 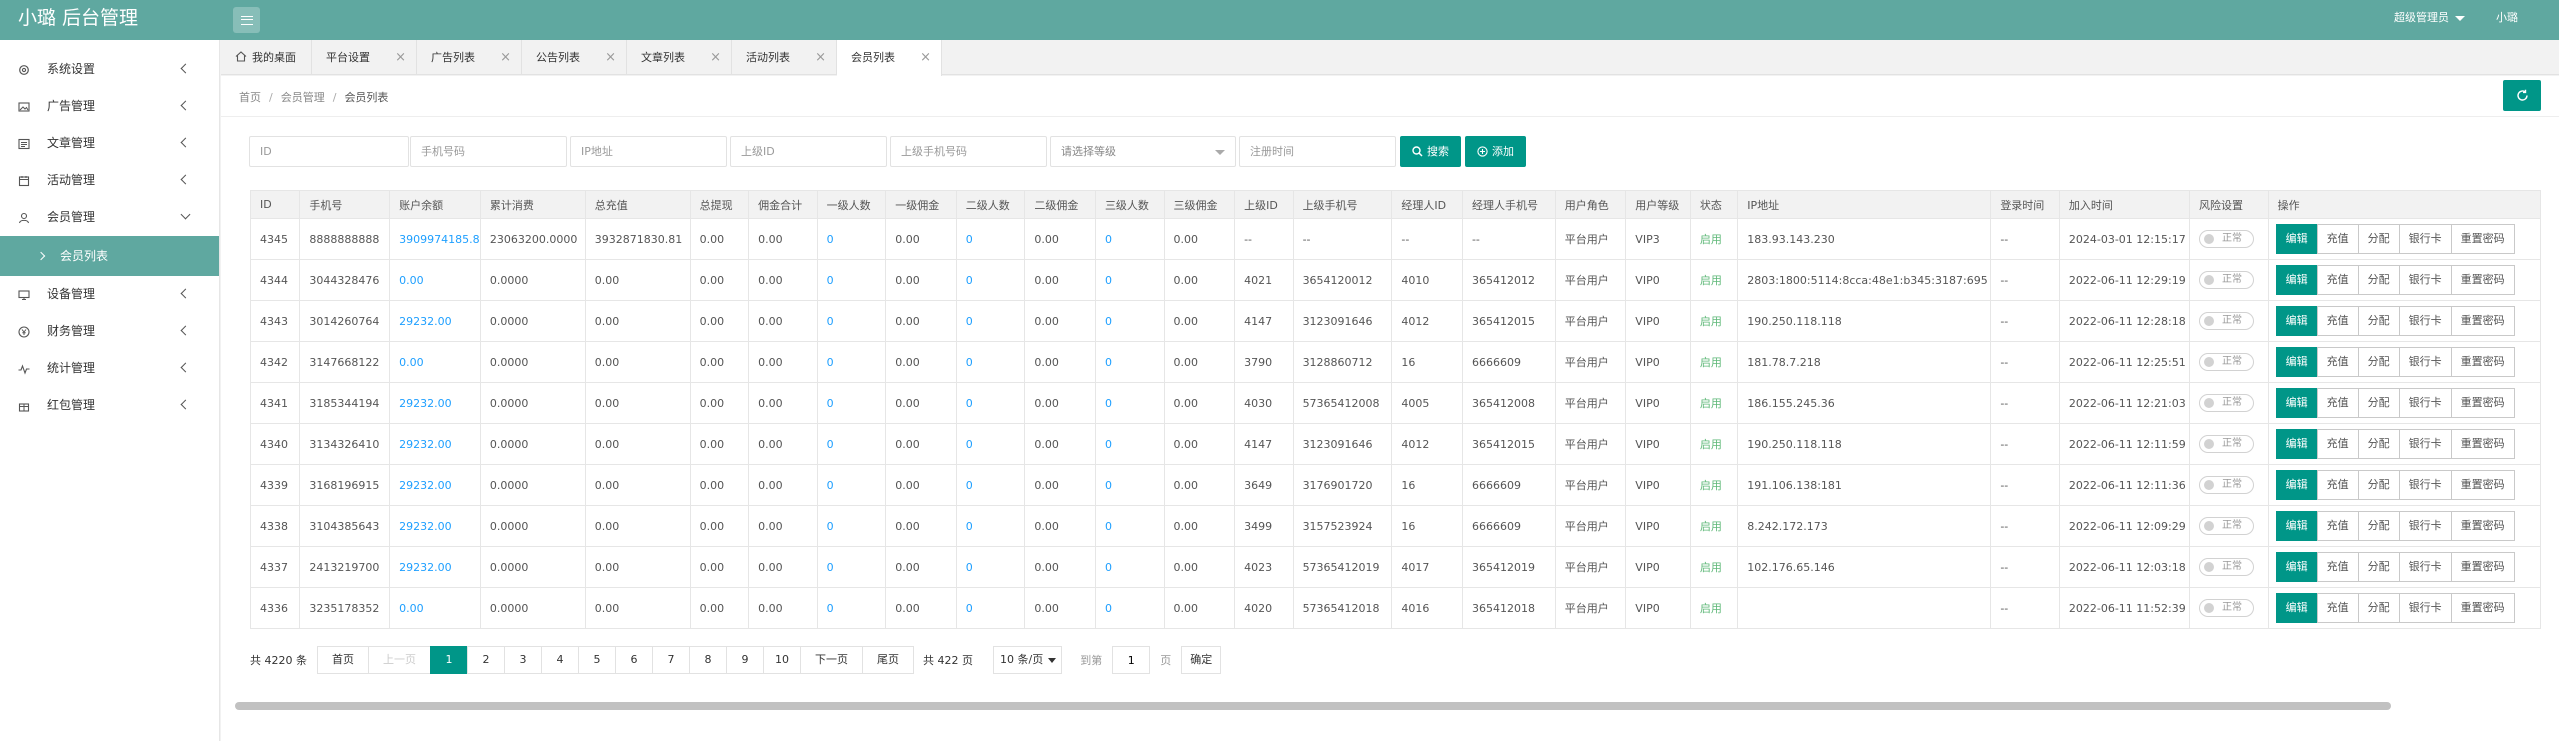 I want to click on breadcrumb-home: 首页, so click(x=250, y=97).